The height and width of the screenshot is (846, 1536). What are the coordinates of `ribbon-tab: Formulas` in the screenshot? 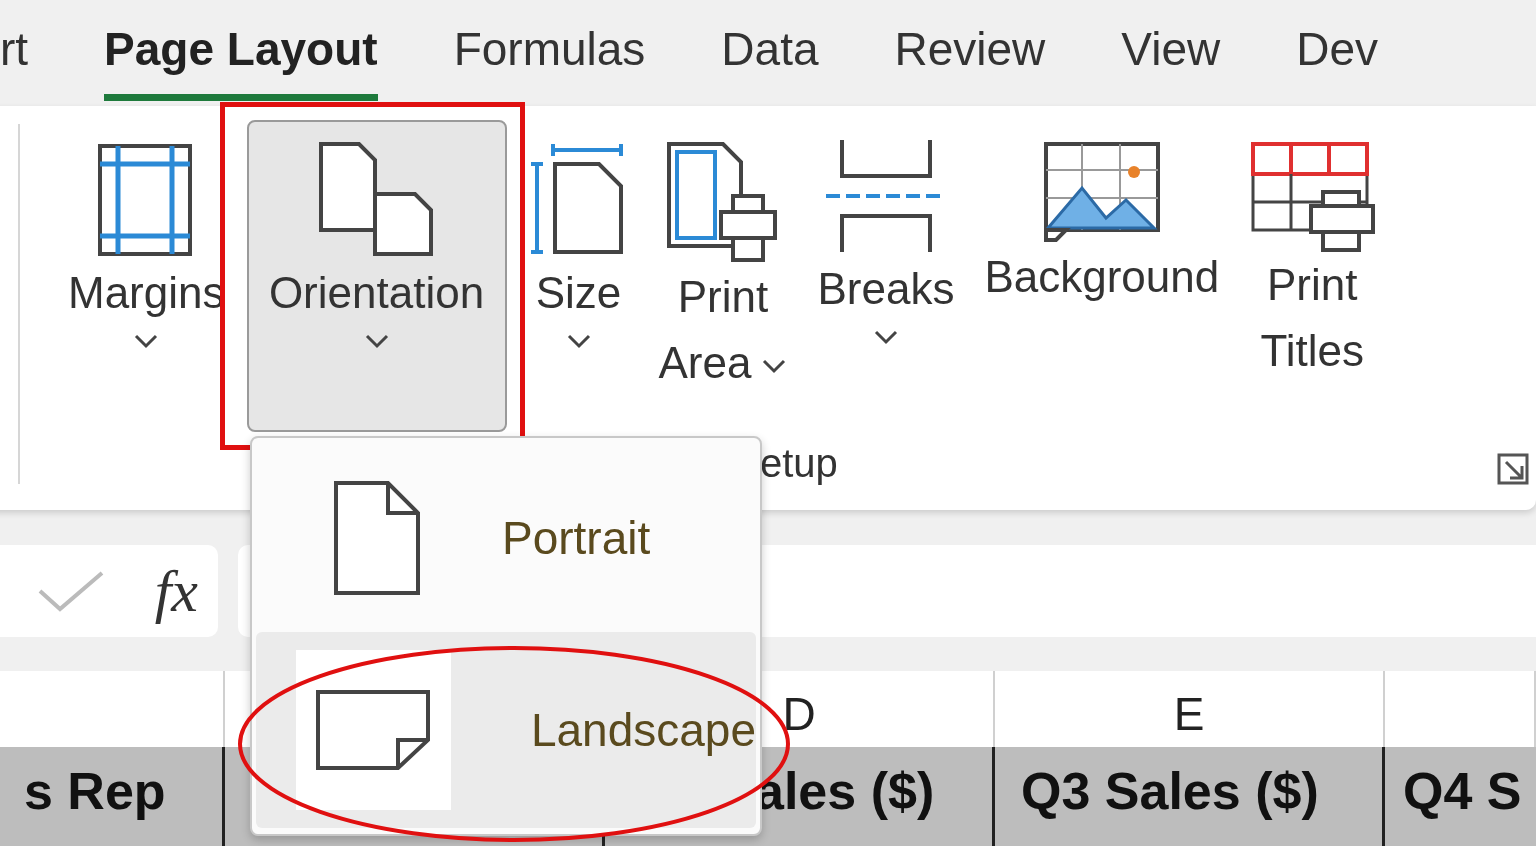 It's located at (549, 50).